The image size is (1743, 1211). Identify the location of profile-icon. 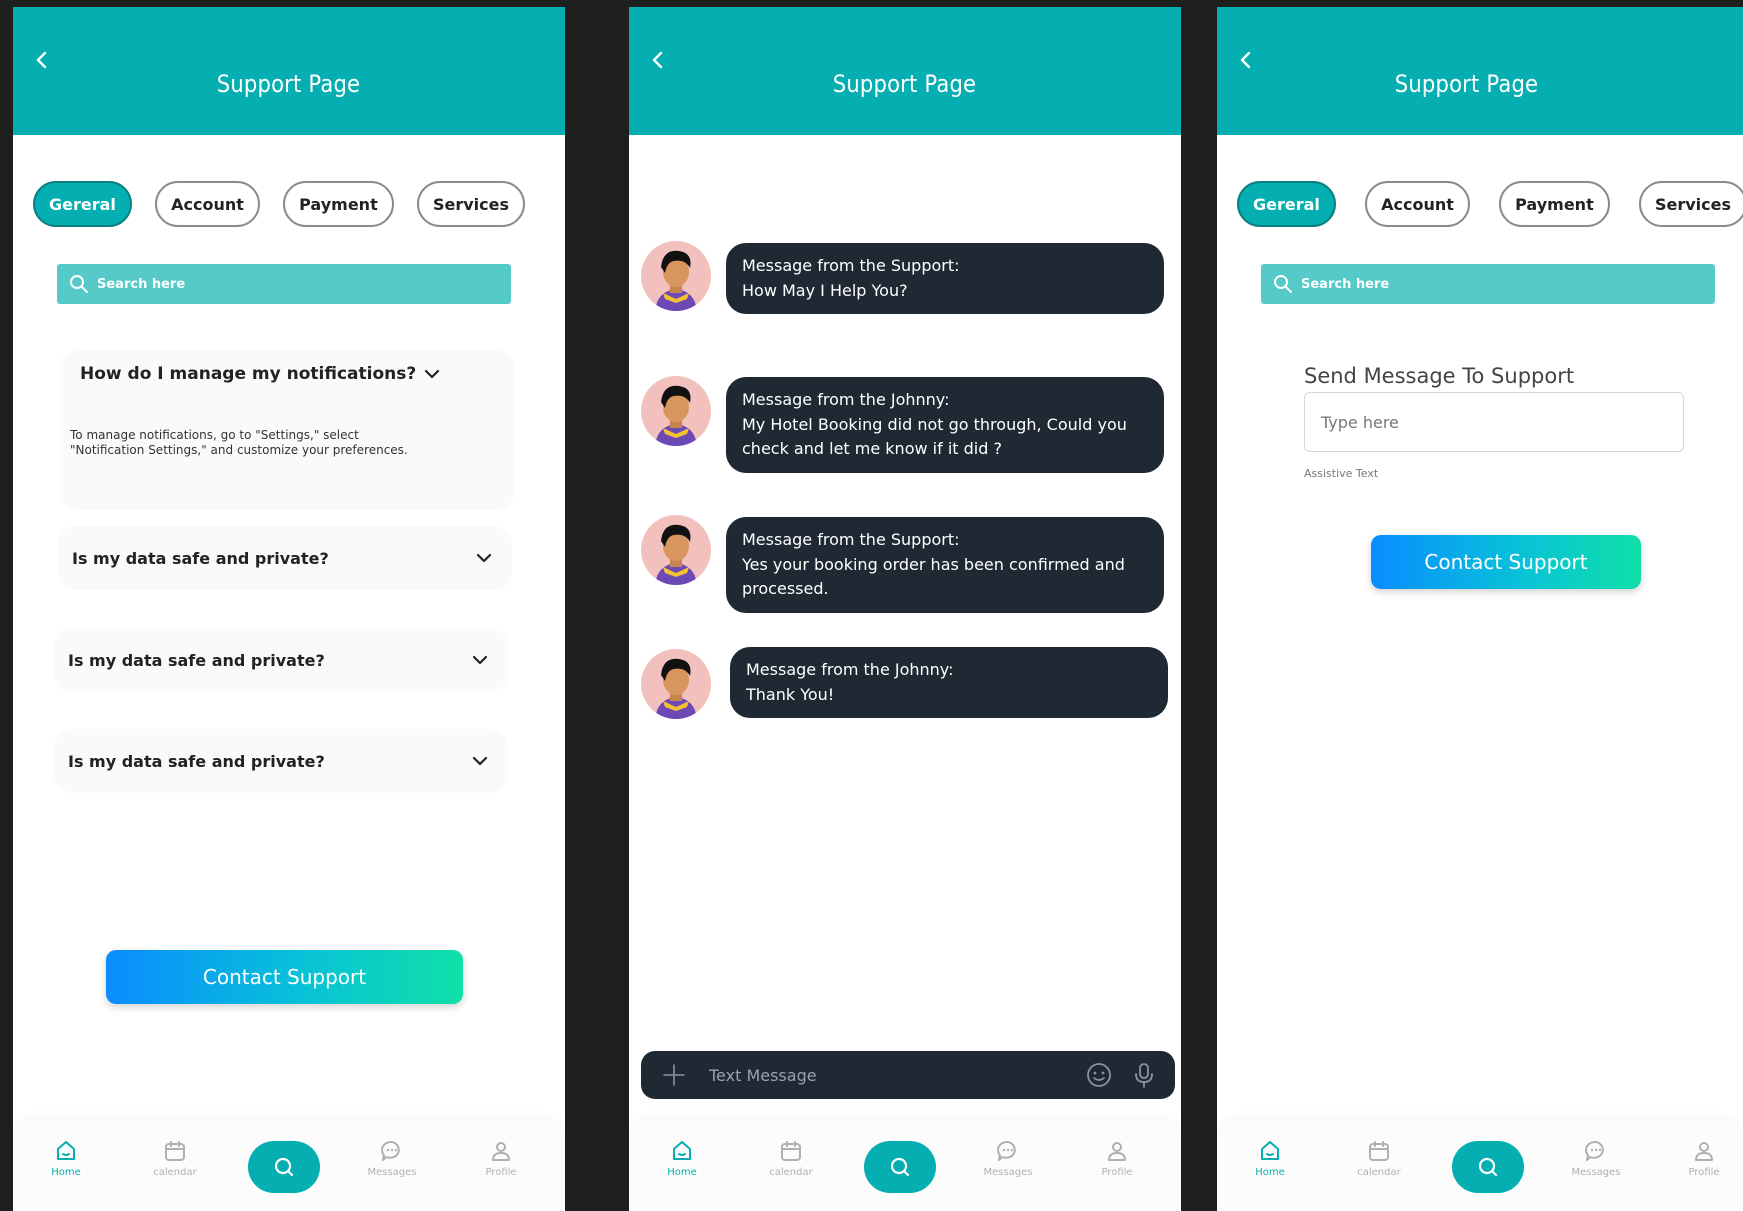
(1704, 1151).